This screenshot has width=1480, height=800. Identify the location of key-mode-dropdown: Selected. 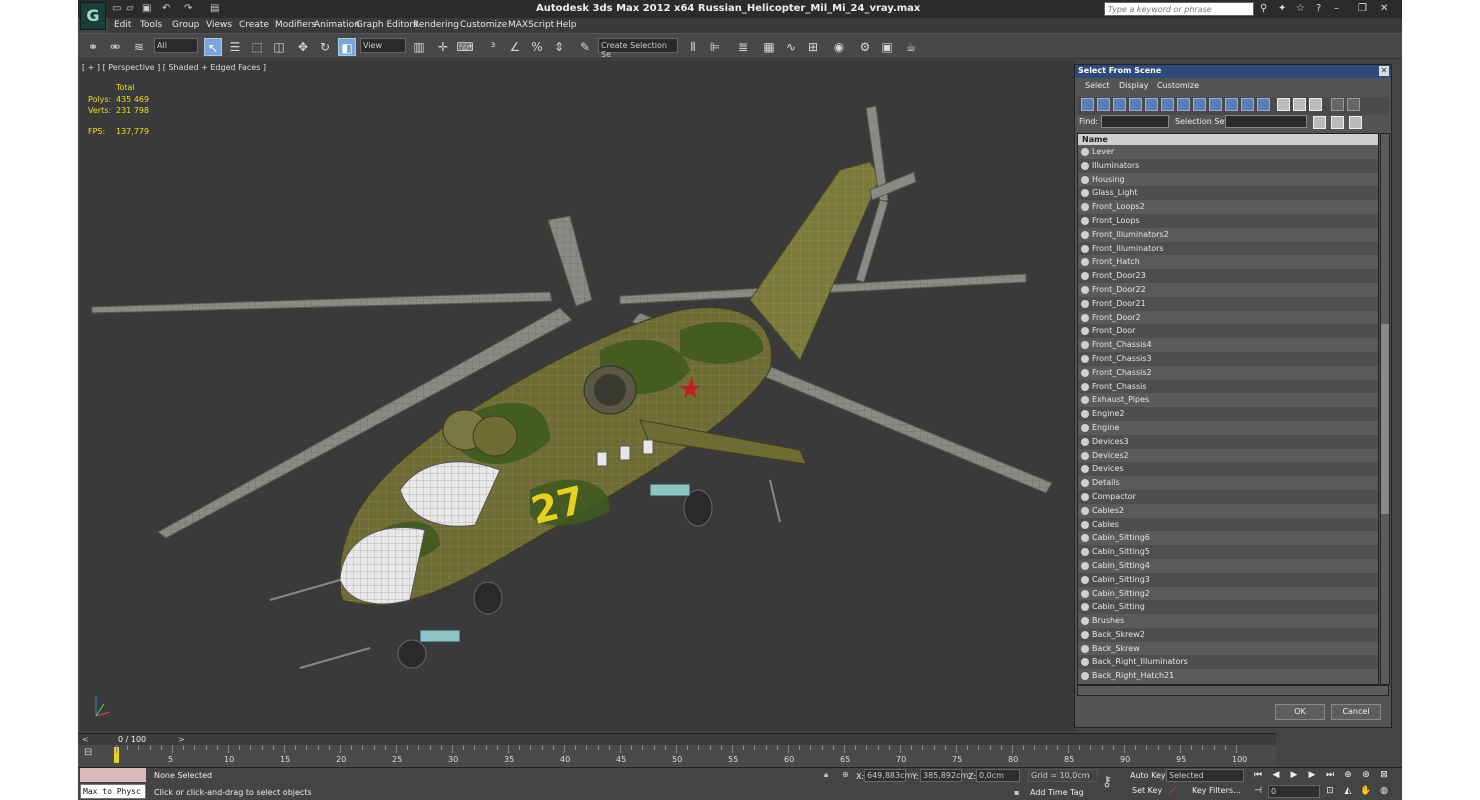
(1205, 775).